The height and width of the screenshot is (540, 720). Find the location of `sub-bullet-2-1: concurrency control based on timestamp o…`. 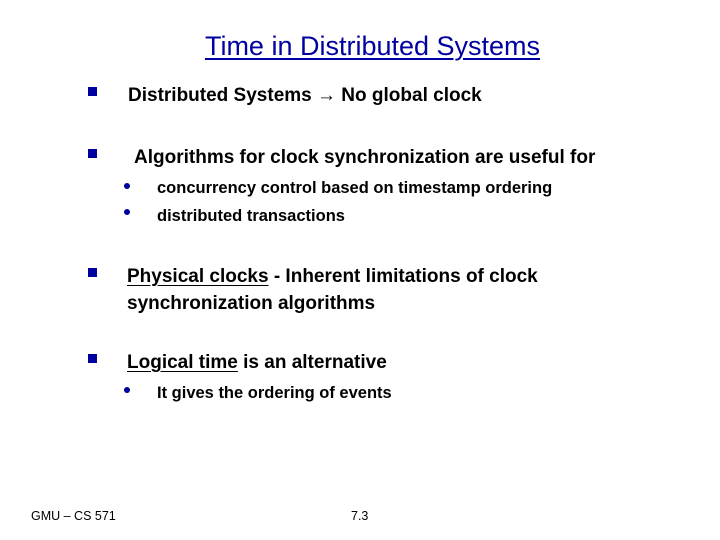

sub-bullet-2-1: concurrency control based on timestamp o… is located at coordinates (355, 188).